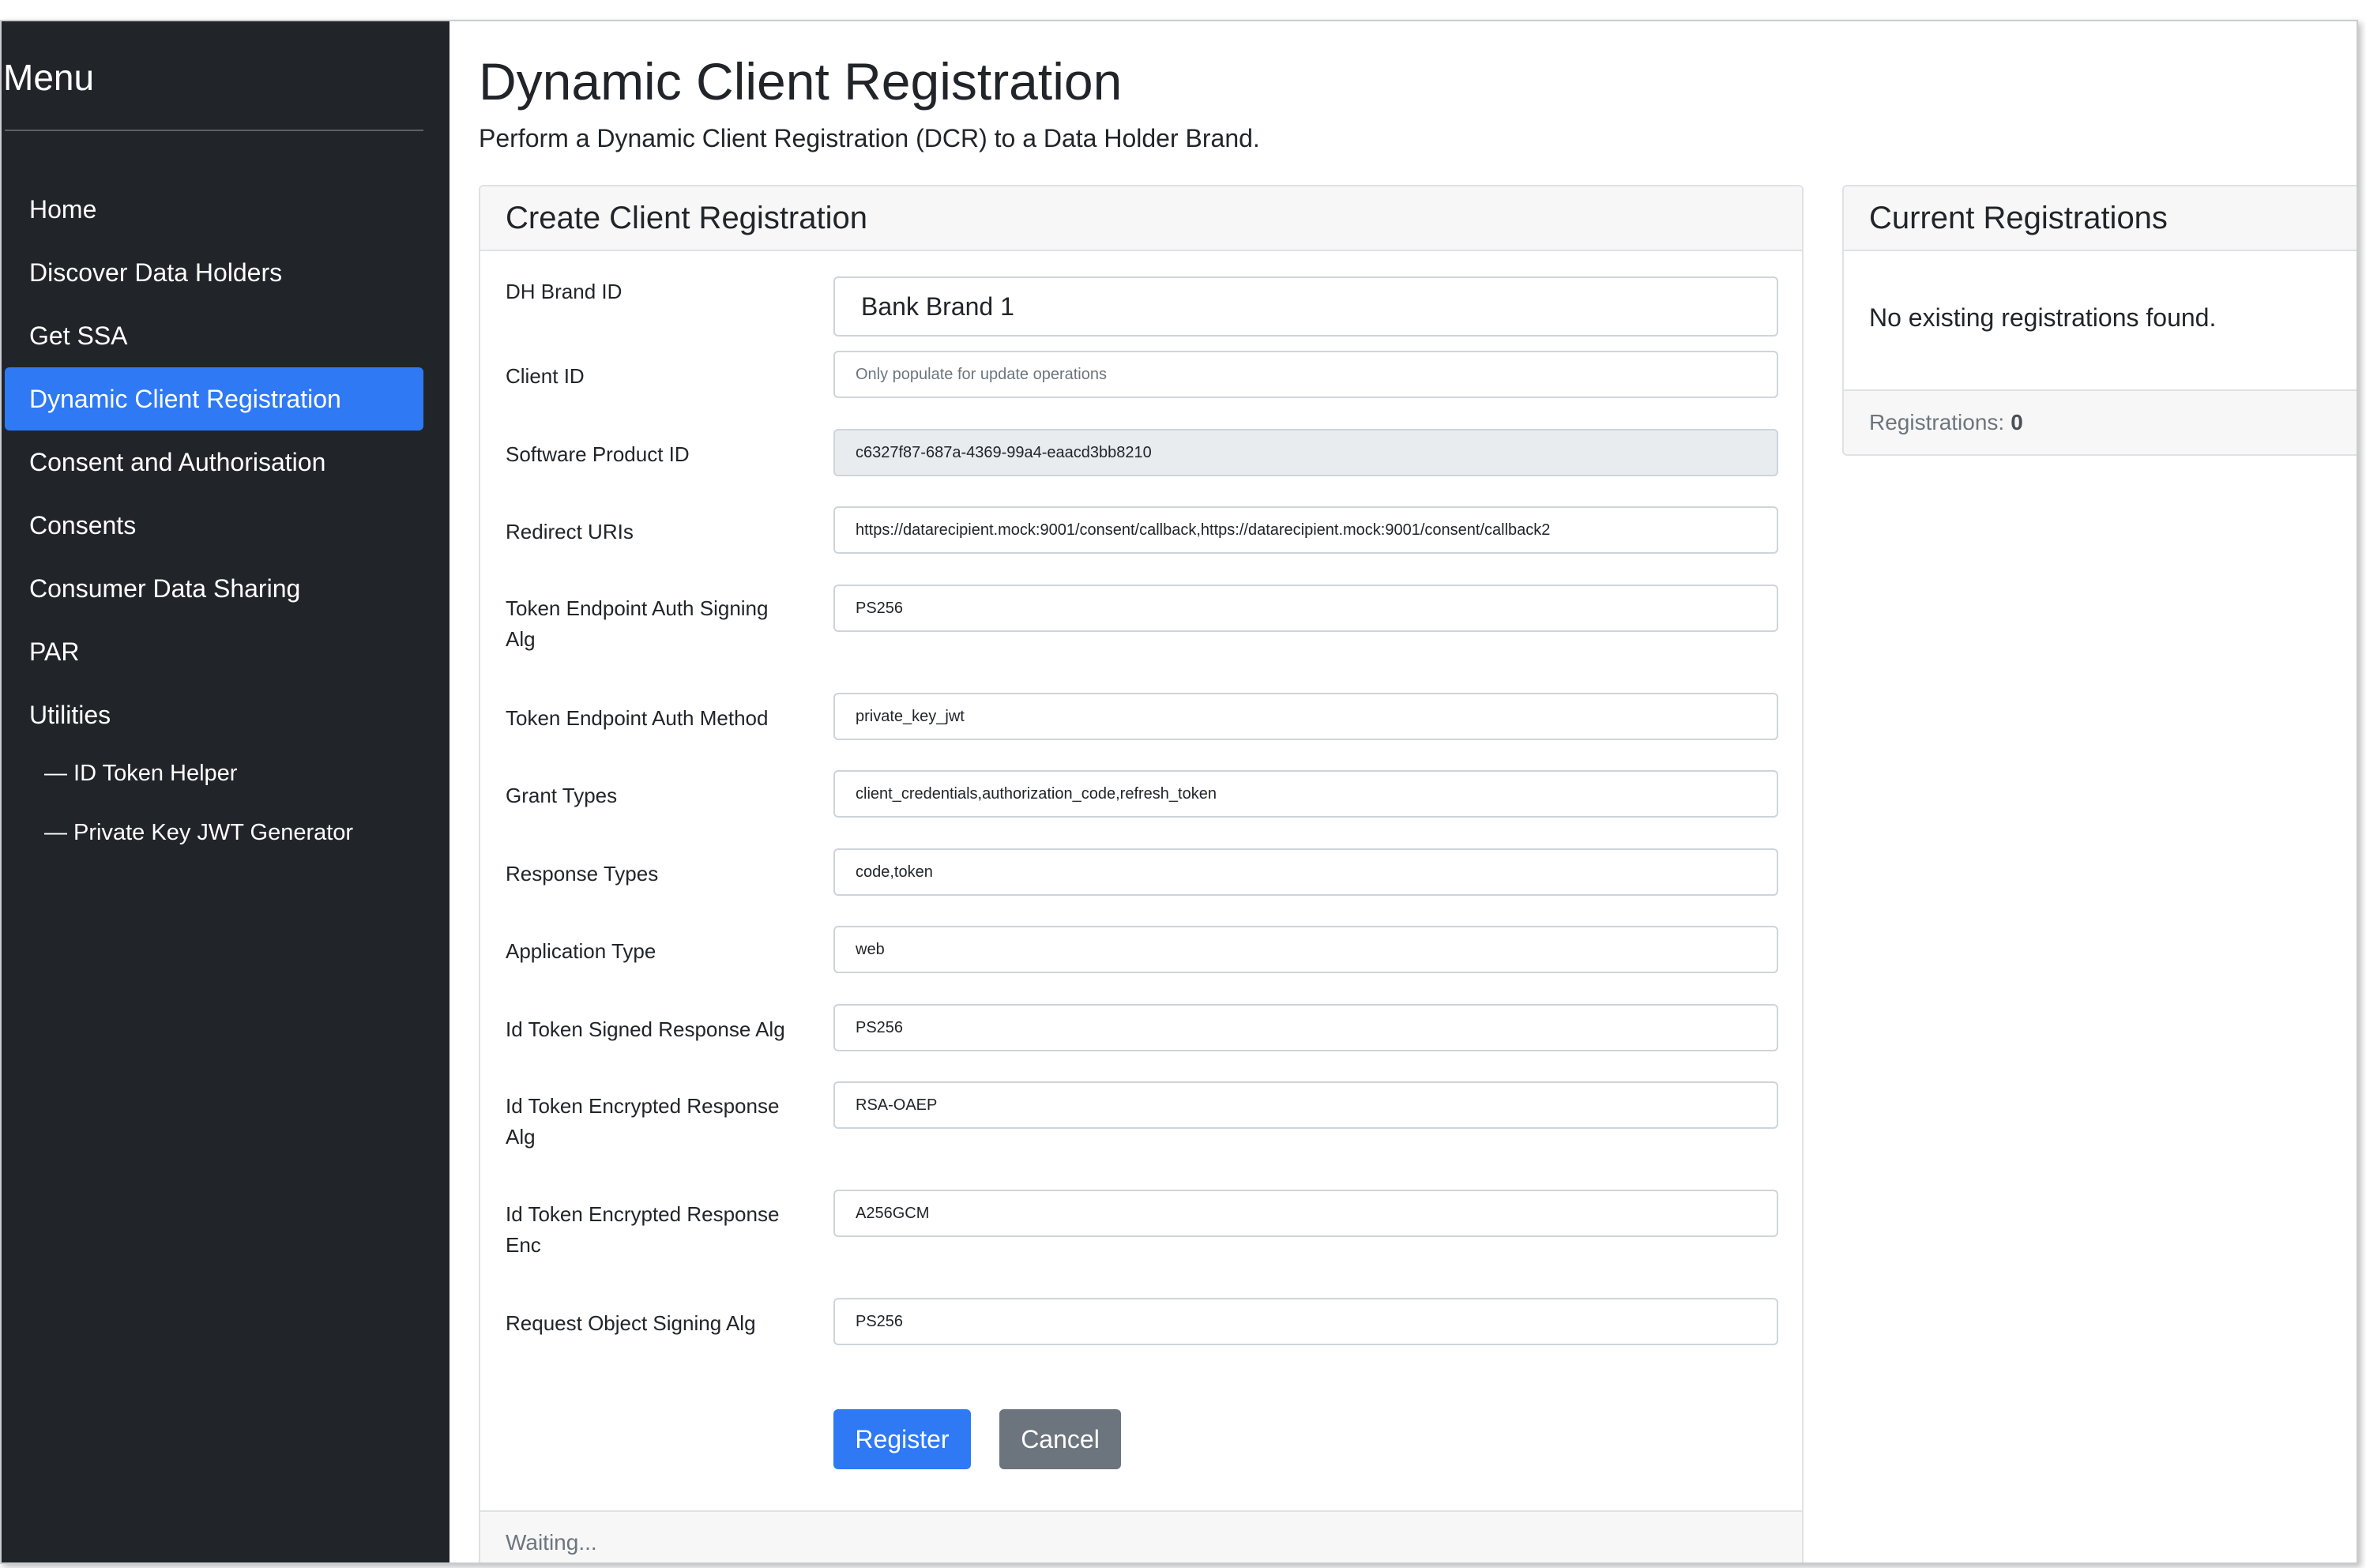  I want to click on create-registration-header: Create Client Registration, so click(1141, 218).